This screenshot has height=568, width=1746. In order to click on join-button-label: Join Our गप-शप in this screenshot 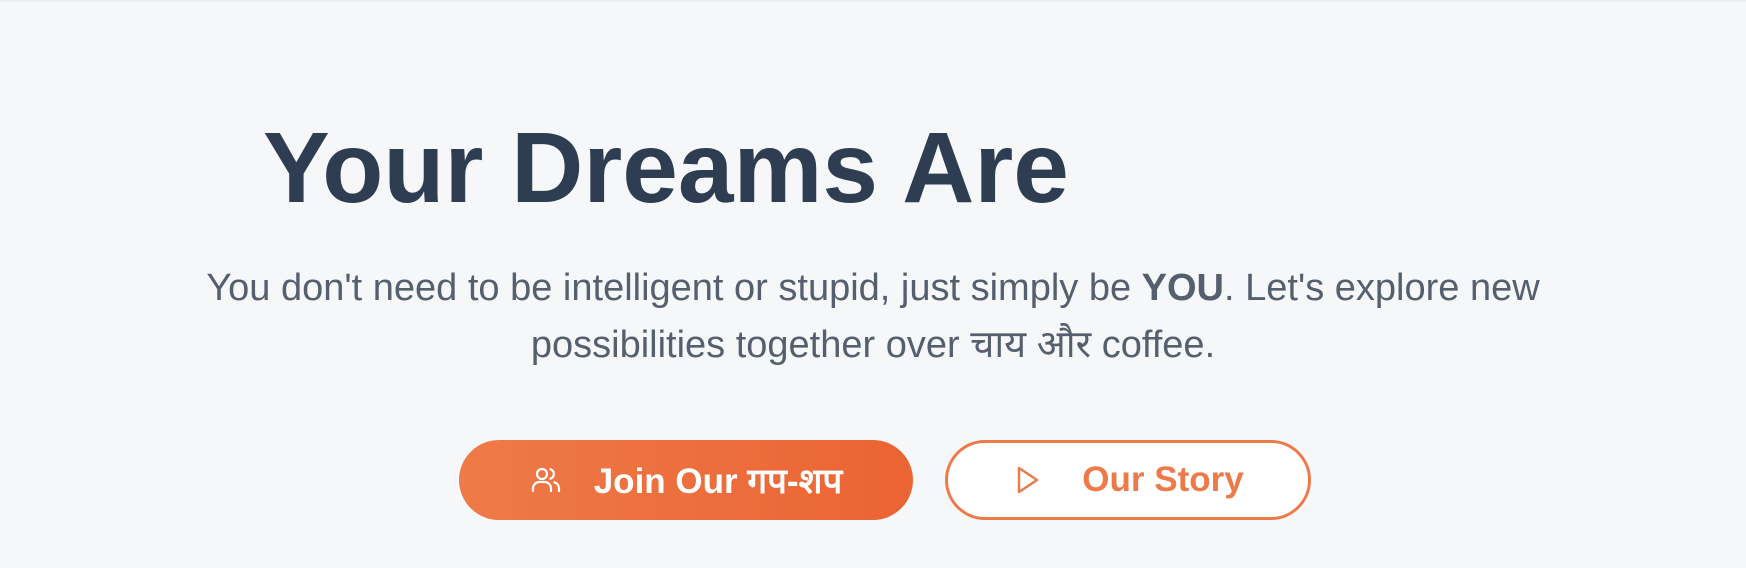, I will do `click(718, 481)`.